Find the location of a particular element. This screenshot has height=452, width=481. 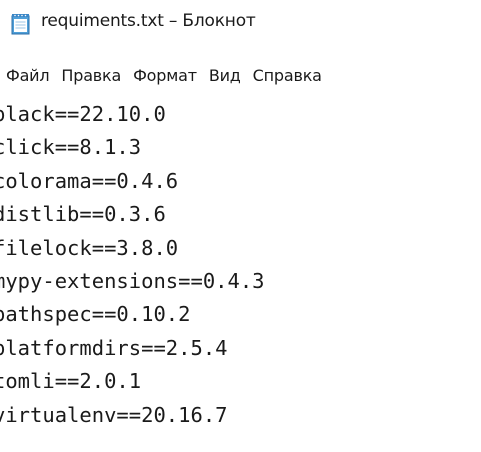

menu-edit: Правка is located at coordinates (91, 76).